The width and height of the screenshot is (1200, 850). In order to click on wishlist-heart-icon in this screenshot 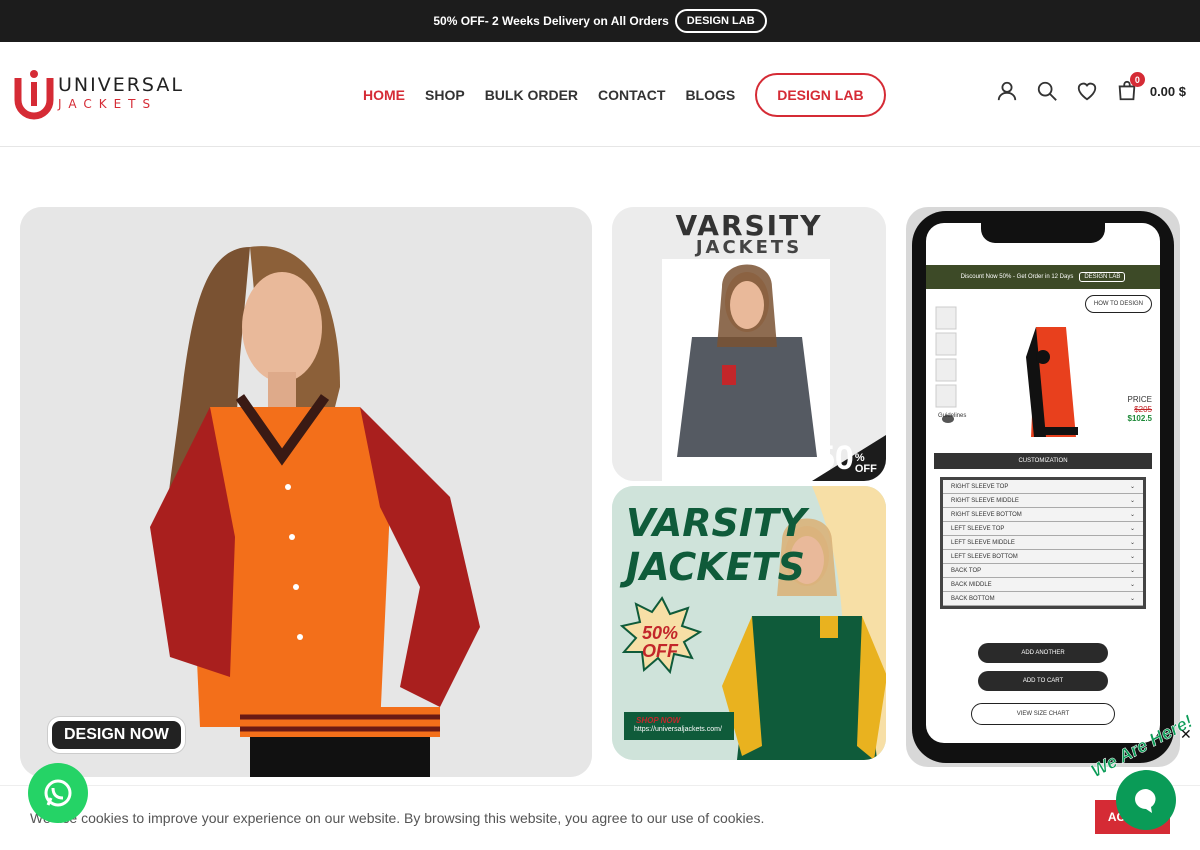, I will do `click(1087, 91)`.